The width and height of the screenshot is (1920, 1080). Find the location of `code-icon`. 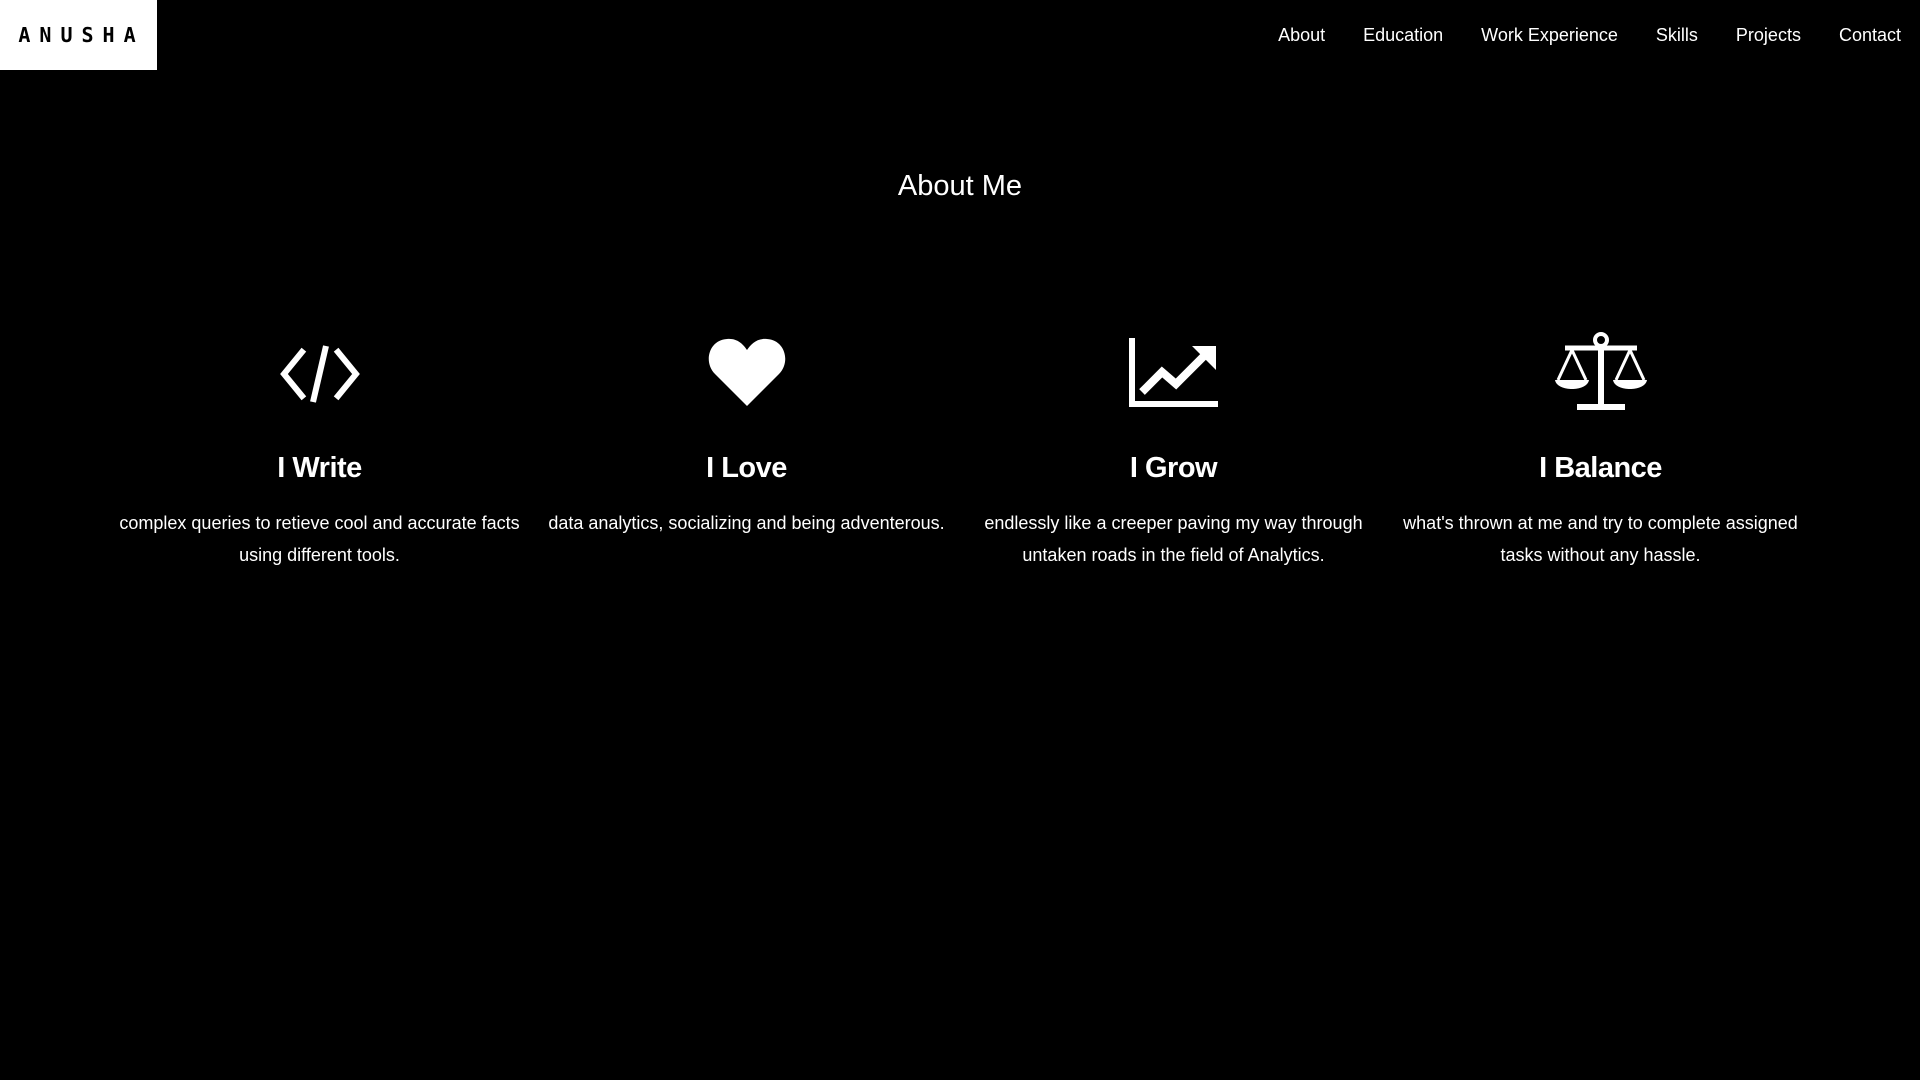

code-icon is located at coordinates (320, 372).